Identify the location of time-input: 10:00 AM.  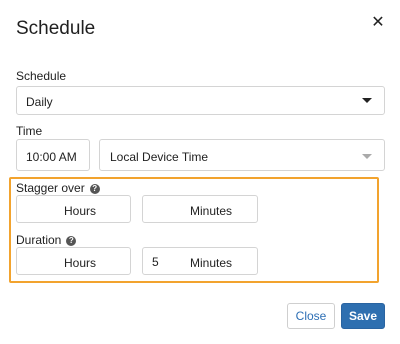
(53, 155).